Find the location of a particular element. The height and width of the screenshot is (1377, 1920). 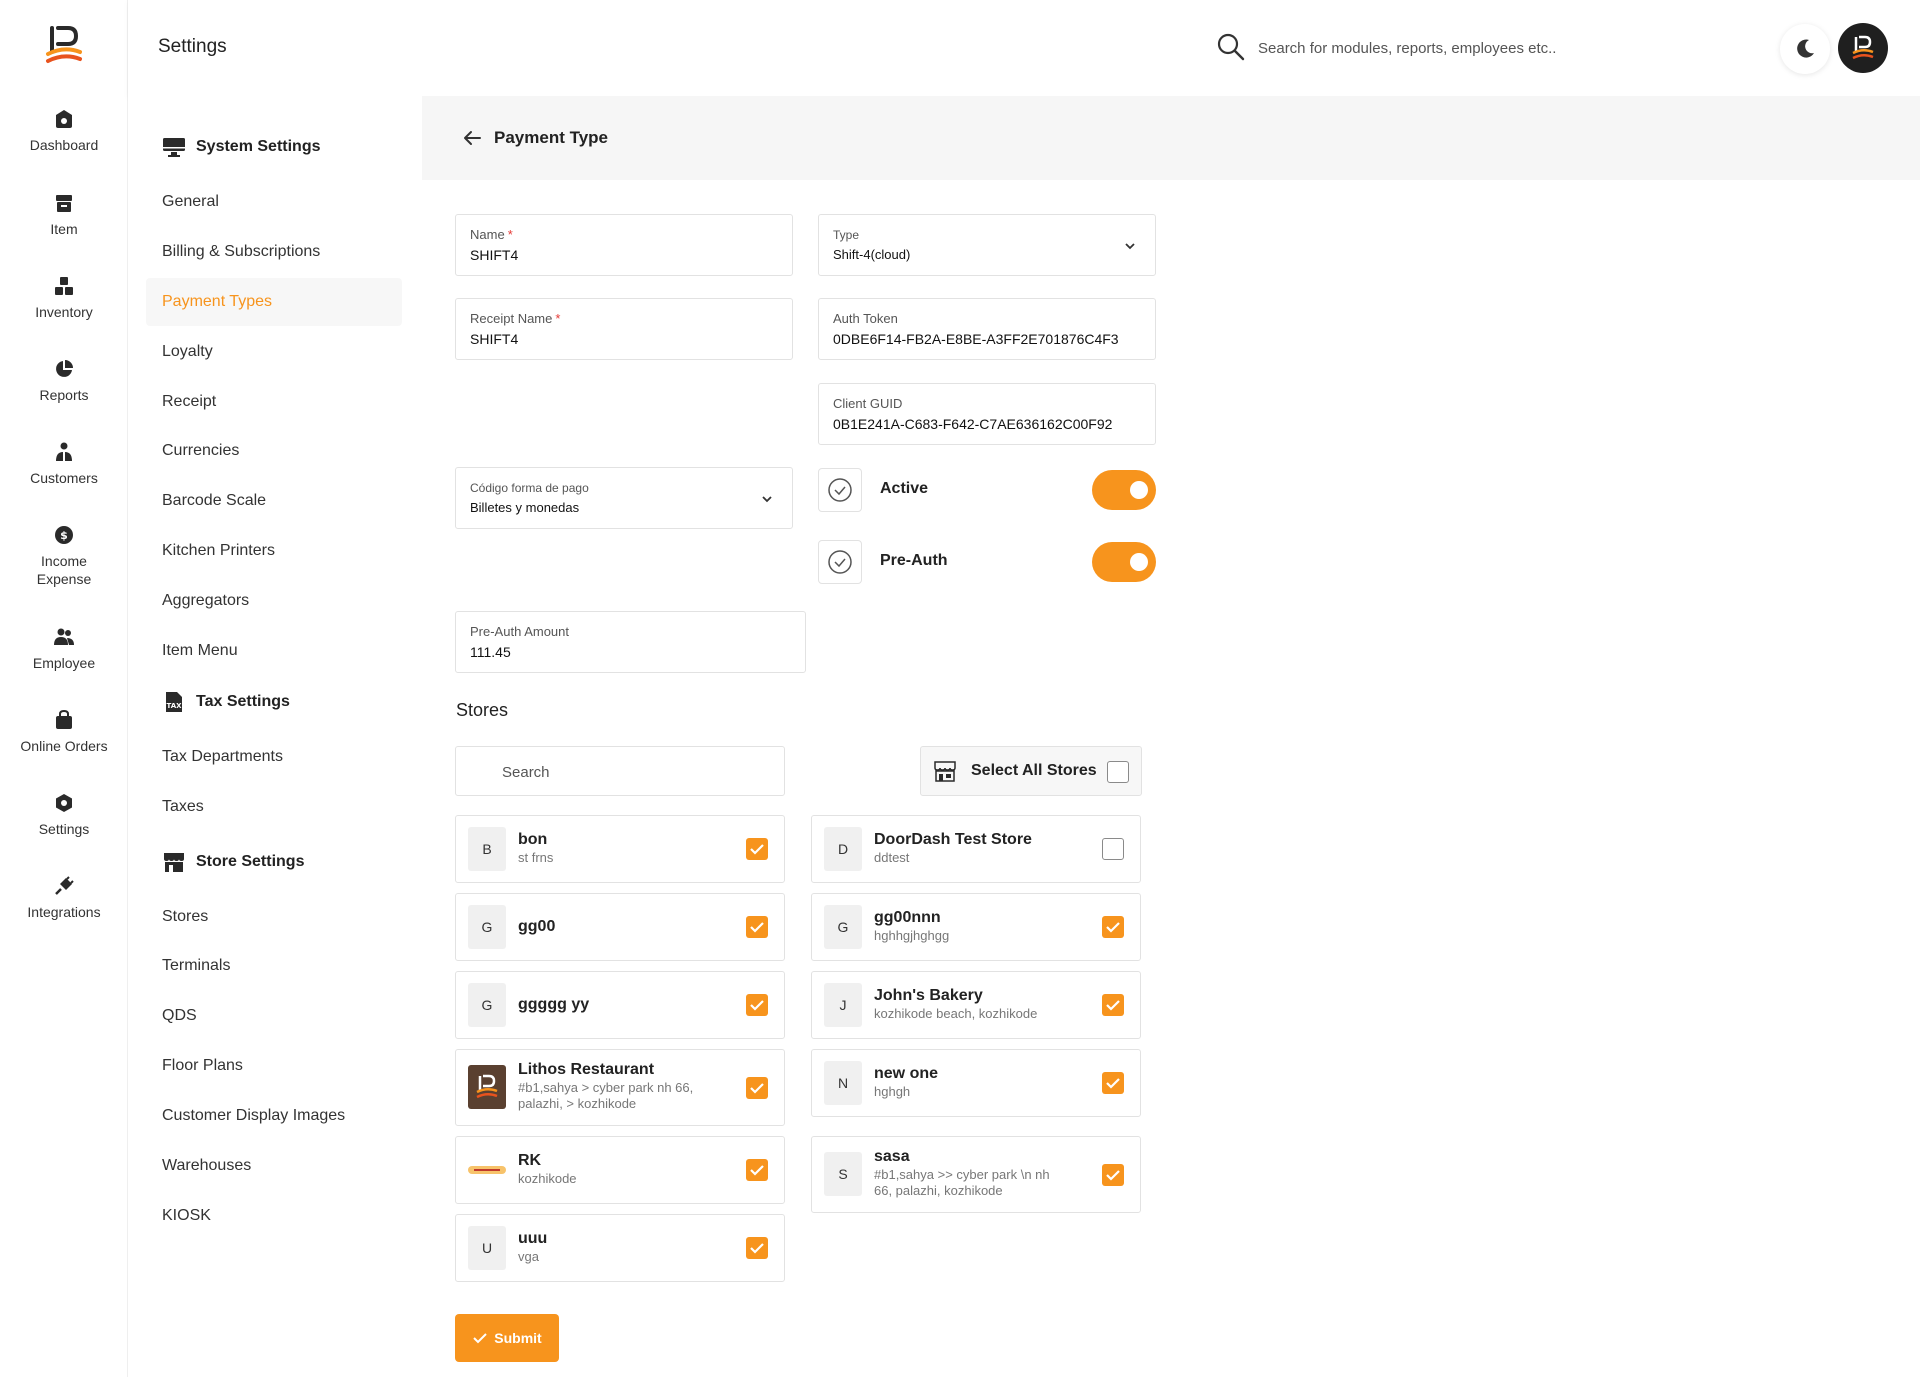

name-field: Name * SHIFT4 is located at coordinates (624, 245).